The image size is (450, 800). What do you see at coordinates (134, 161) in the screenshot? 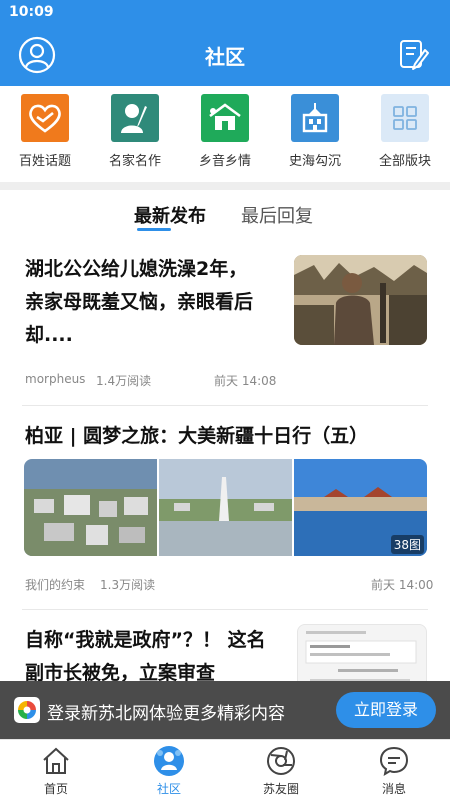
I see `category-label: 名家名作` at bounding box center [134, 161].